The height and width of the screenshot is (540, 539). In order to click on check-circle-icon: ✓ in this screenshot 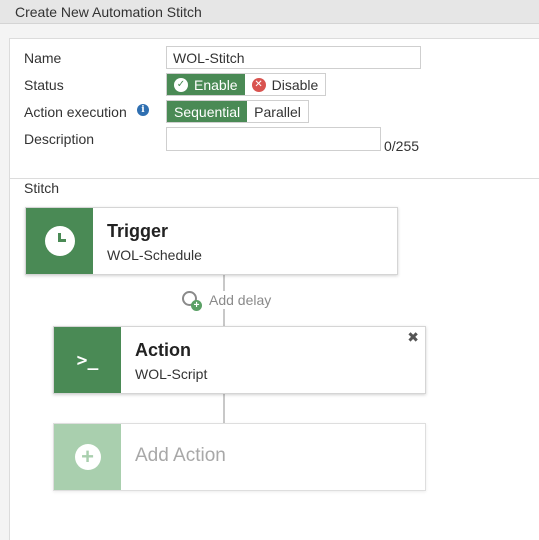, I will do `click(181, 84)`.